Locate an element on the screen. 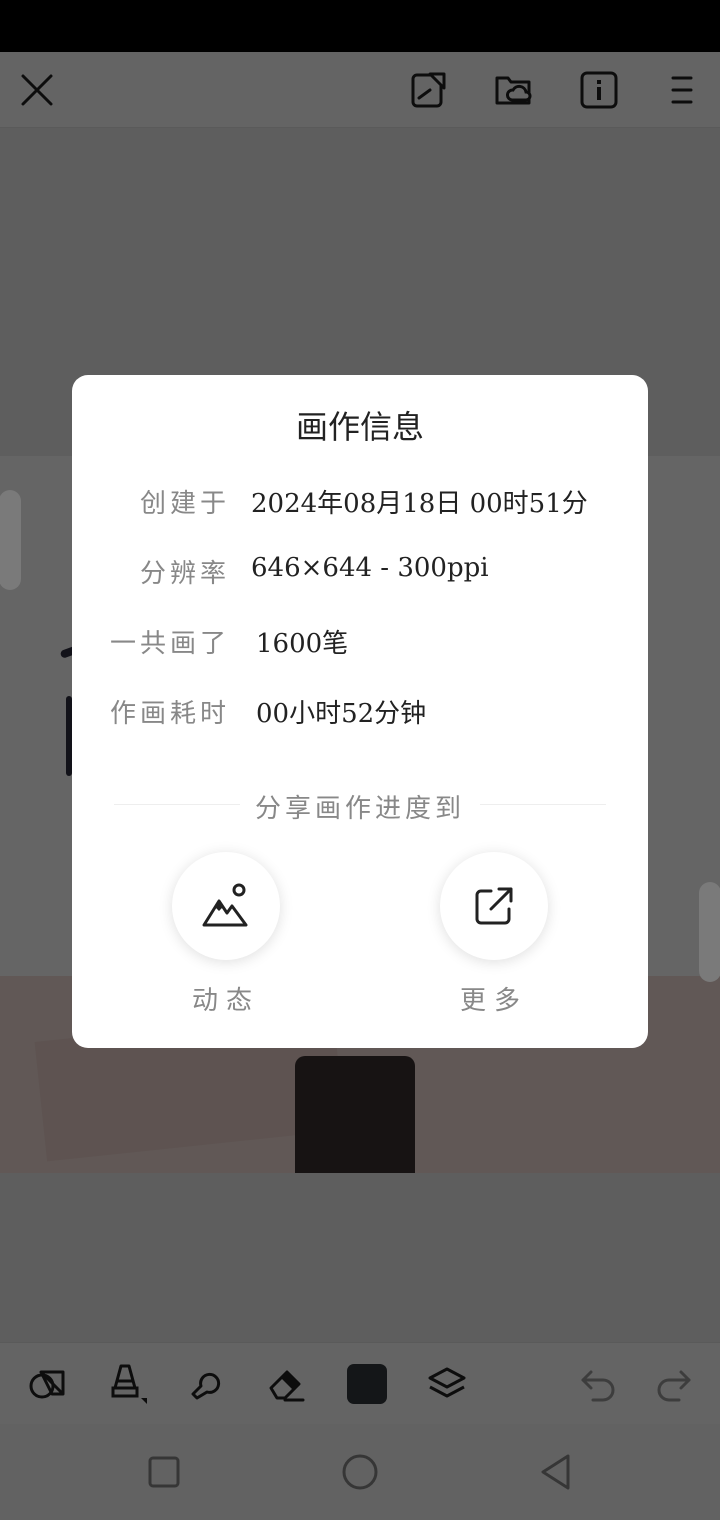 The width and height of the screenshot is (720, 1520). share-label-more: 更多 is located at coordinates (493, 1001).